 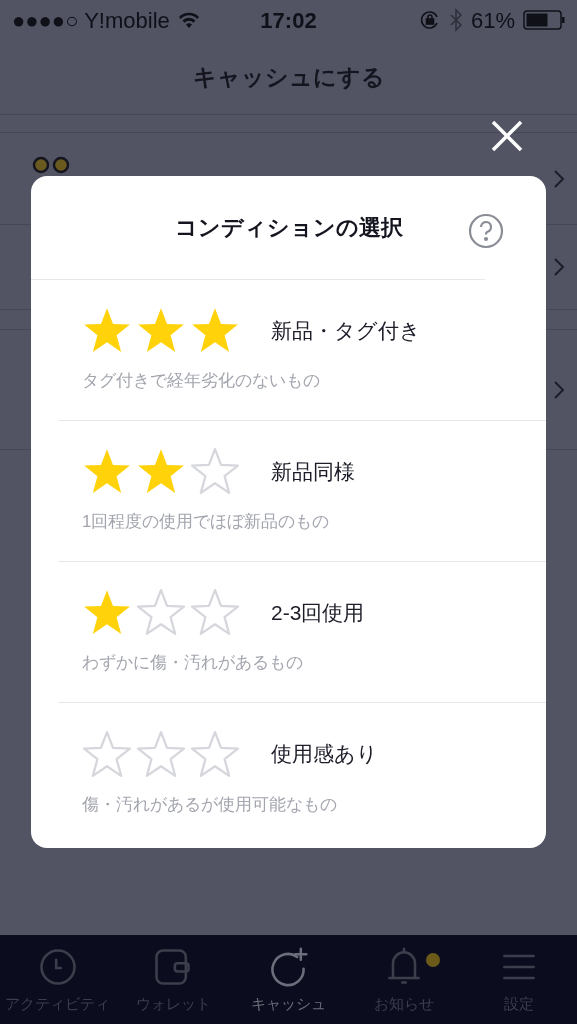 I want to click on condition-description: わずかに傷・汚れがあるもの, so click(x=193, y=663).